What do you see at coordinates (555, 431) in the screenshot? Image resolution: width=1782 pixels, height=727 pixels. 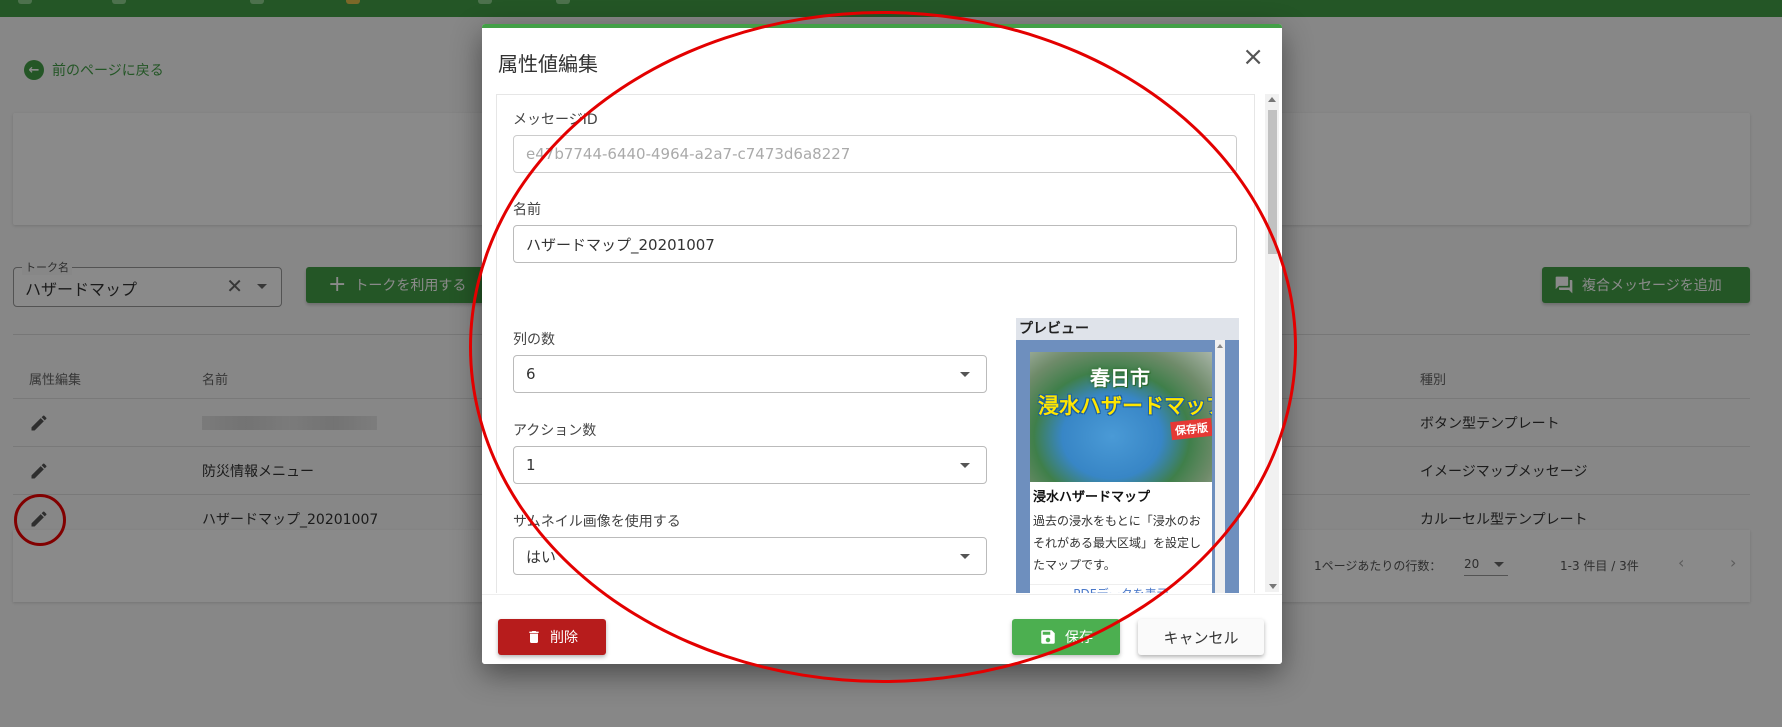 I see `actions-label: アクション数` at bounding box center [555, 431].